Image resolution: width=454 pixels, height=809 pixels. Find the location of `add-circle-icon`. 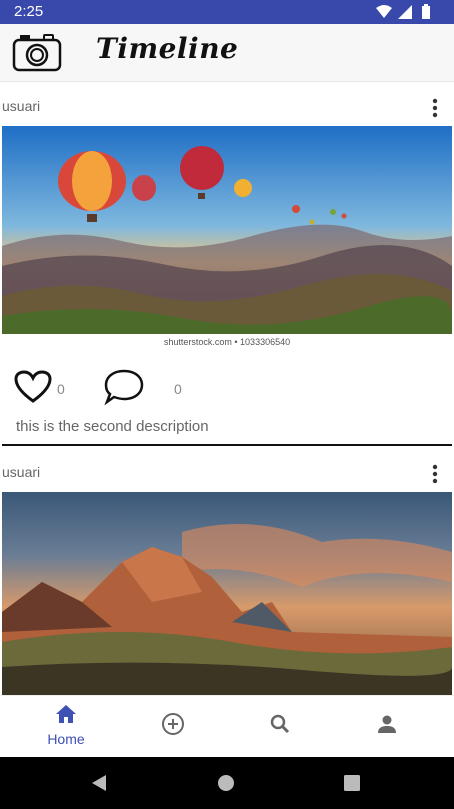

add-circle-icon is located at coordinates (173, 724).